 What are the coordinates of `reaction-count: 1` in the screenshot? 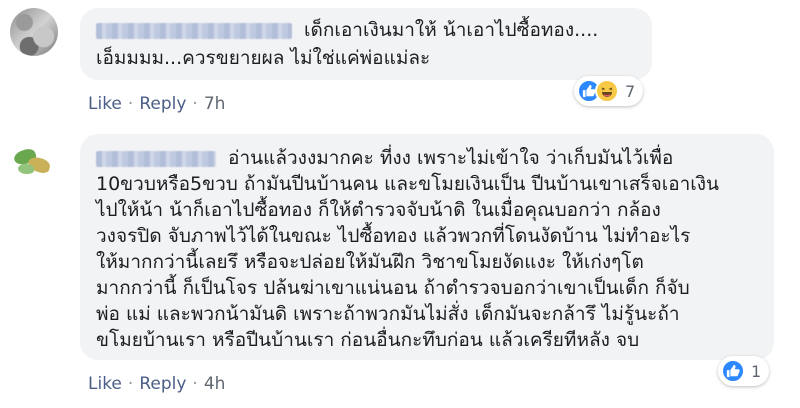 It's located at (756, 371).